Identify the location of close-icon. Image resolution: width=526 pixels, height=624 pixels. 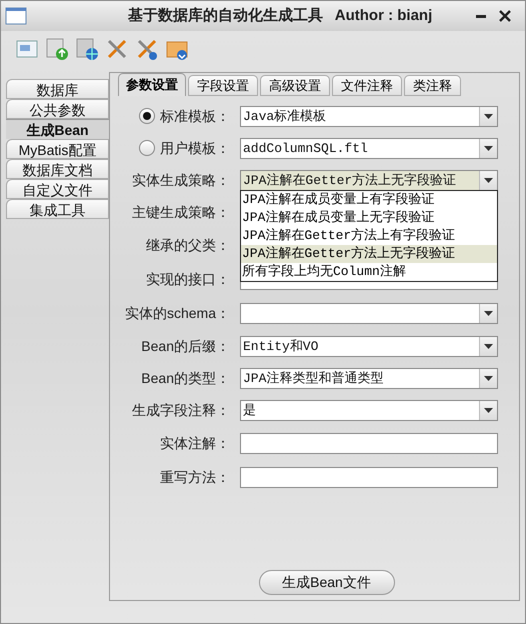
(505, 16).